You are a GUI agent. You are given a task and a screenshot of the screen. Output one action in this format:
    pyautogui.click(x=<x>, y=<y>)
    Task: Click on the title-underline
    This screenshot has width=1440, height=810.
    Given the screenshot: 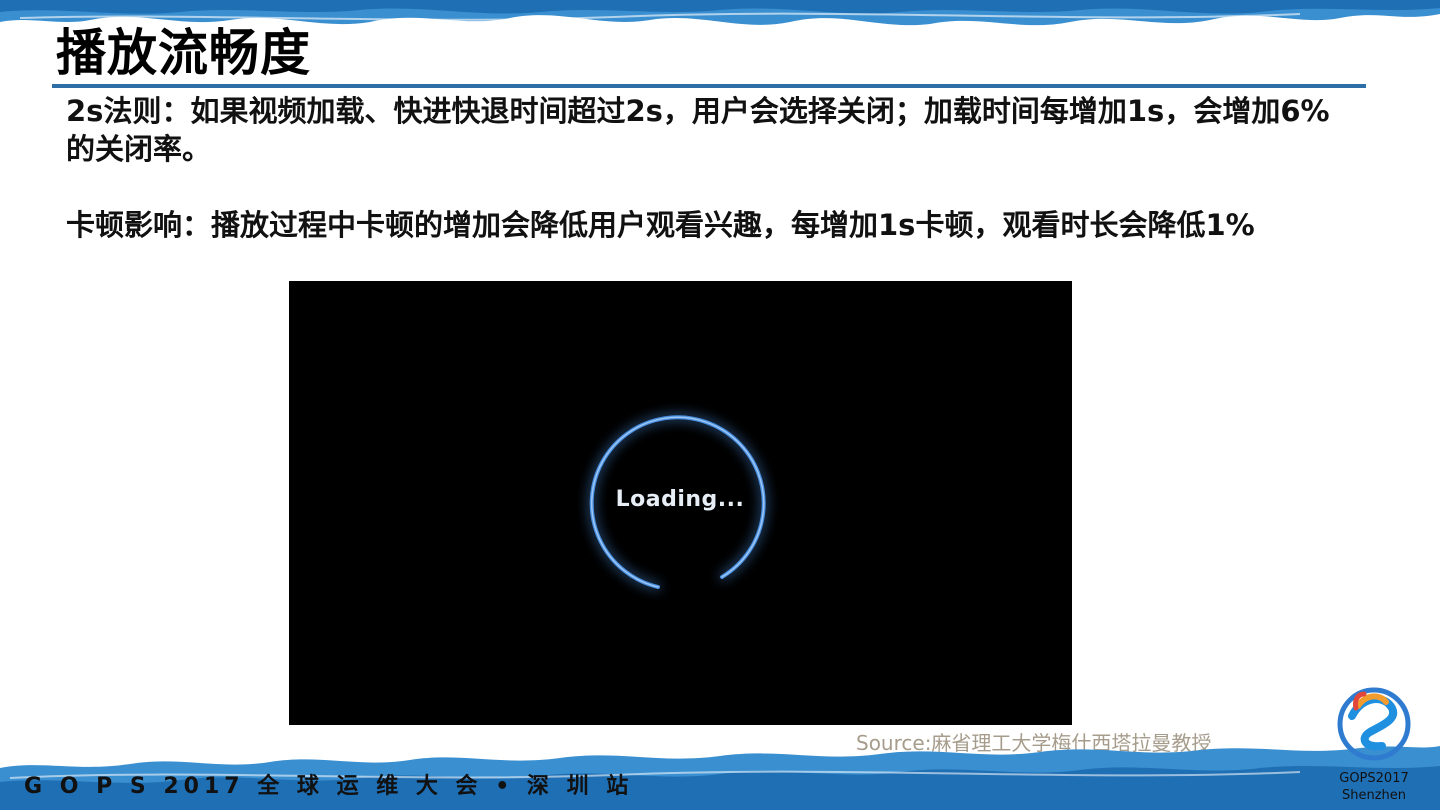 What is the action you would take?
    pyautogui.click(x=709, y=86)
    